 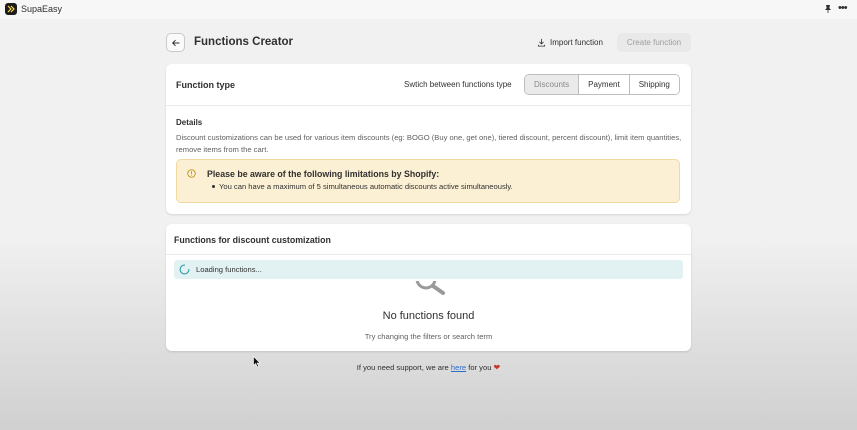 What do you see at coordinates (184, 269) in the screenshot?
I see `spinner-icon` at bounding box center [184, 269].